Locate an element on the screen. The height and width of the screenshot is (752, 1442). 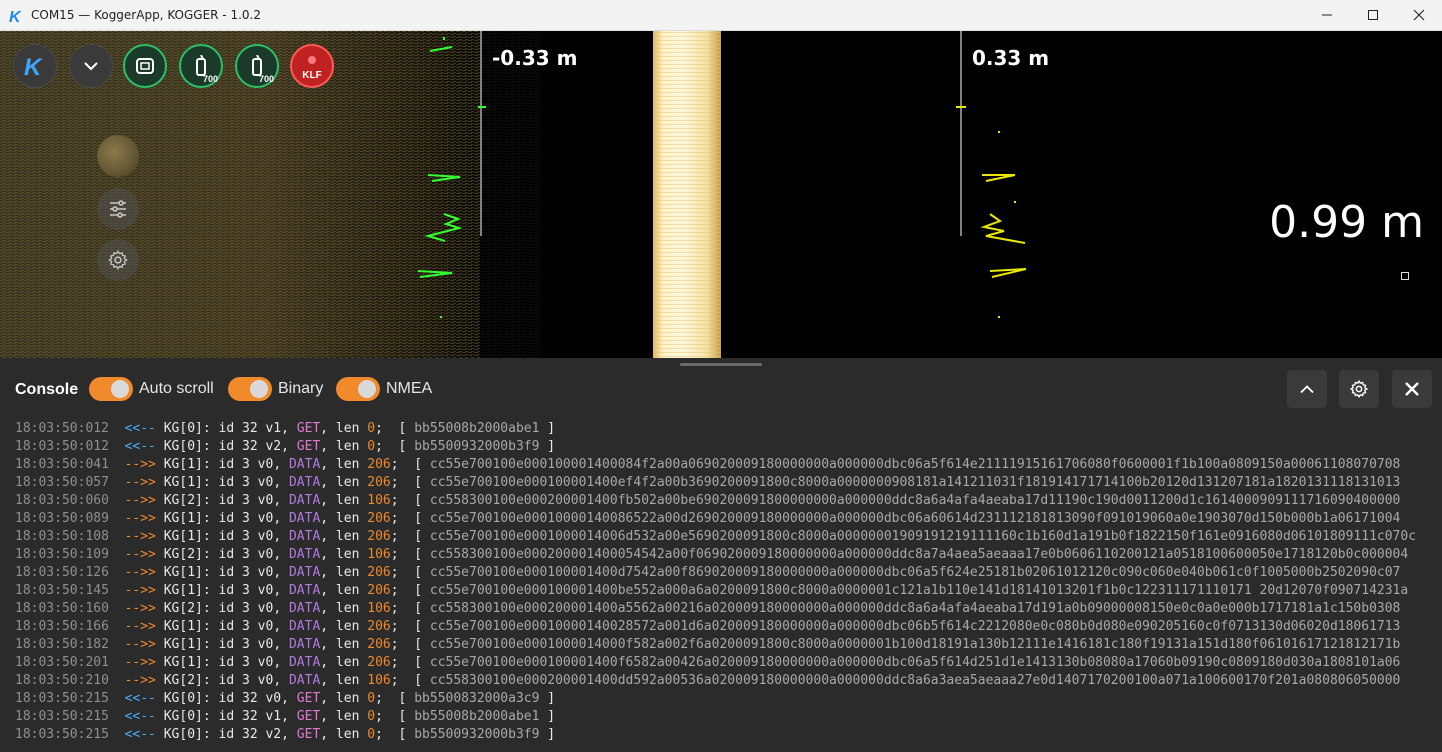
log-timestamp: 18:03:50:089 is located at coordinates (62, 518).